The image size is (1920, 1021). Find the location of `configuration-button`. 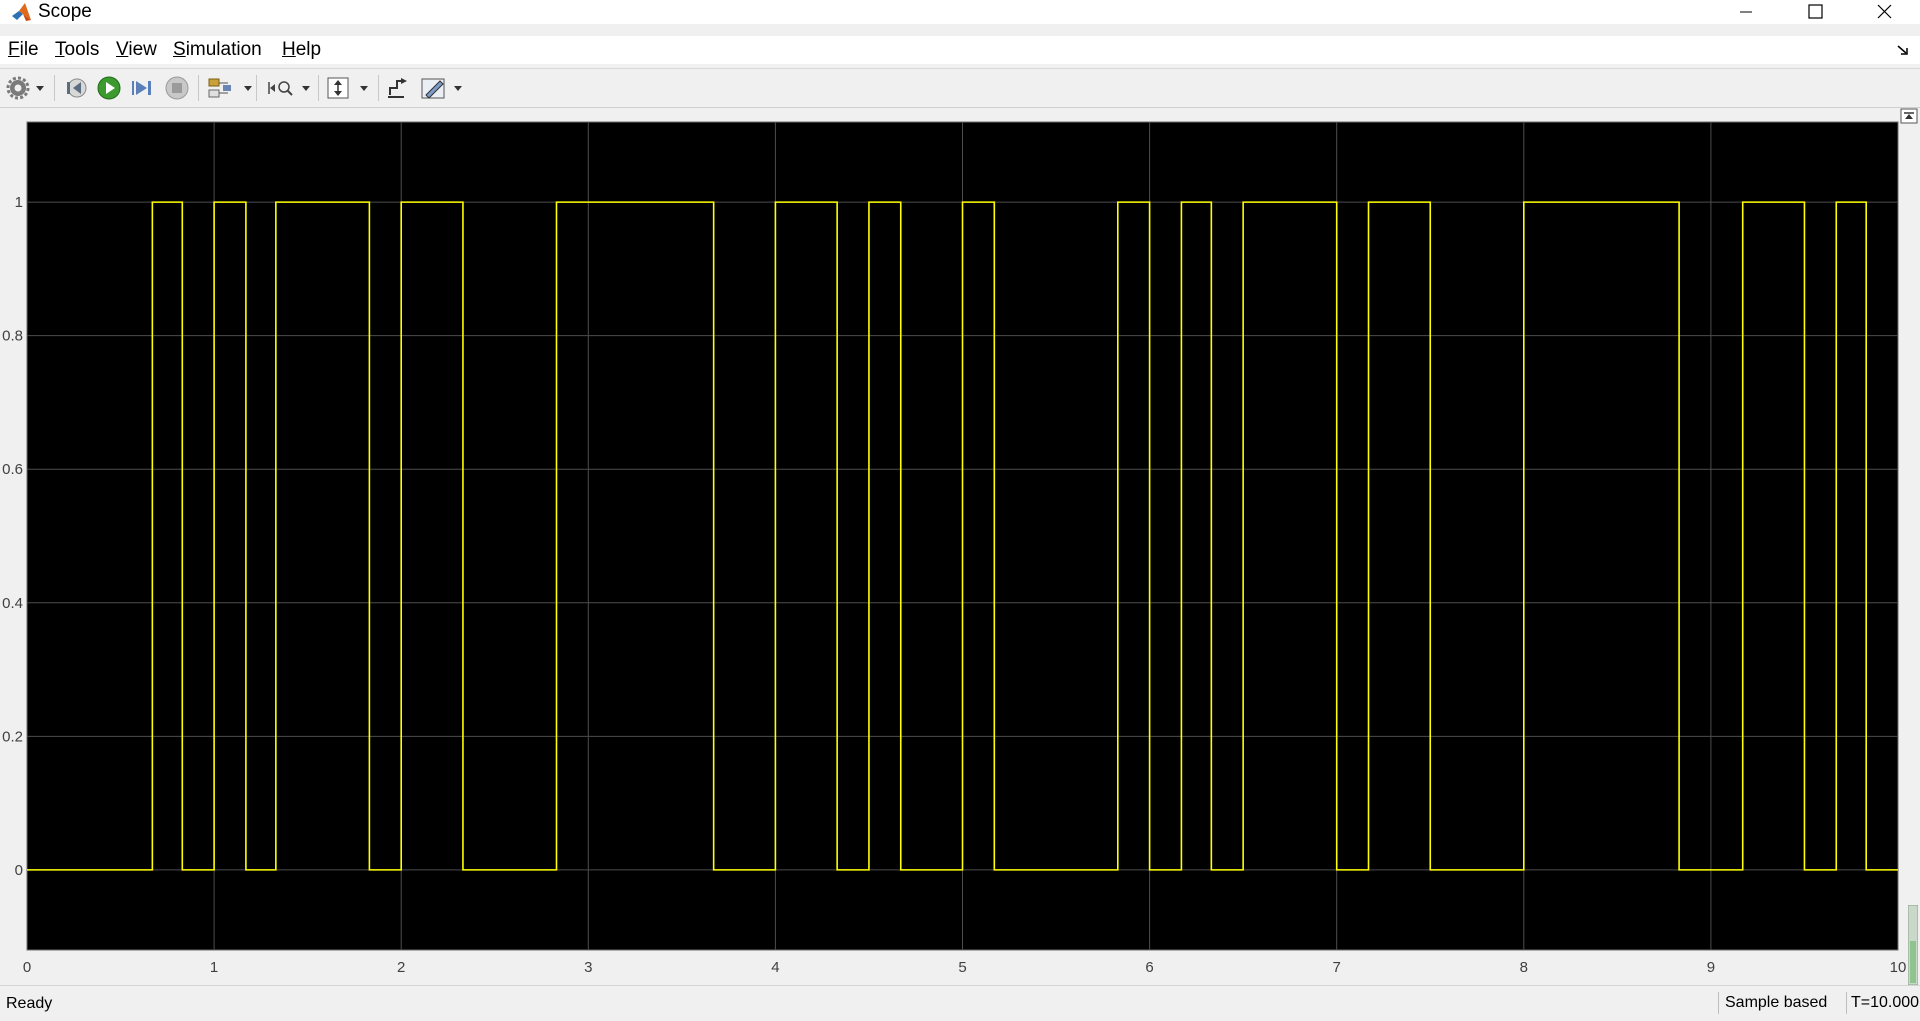

configuration-button is located at coordinates (26, 88).